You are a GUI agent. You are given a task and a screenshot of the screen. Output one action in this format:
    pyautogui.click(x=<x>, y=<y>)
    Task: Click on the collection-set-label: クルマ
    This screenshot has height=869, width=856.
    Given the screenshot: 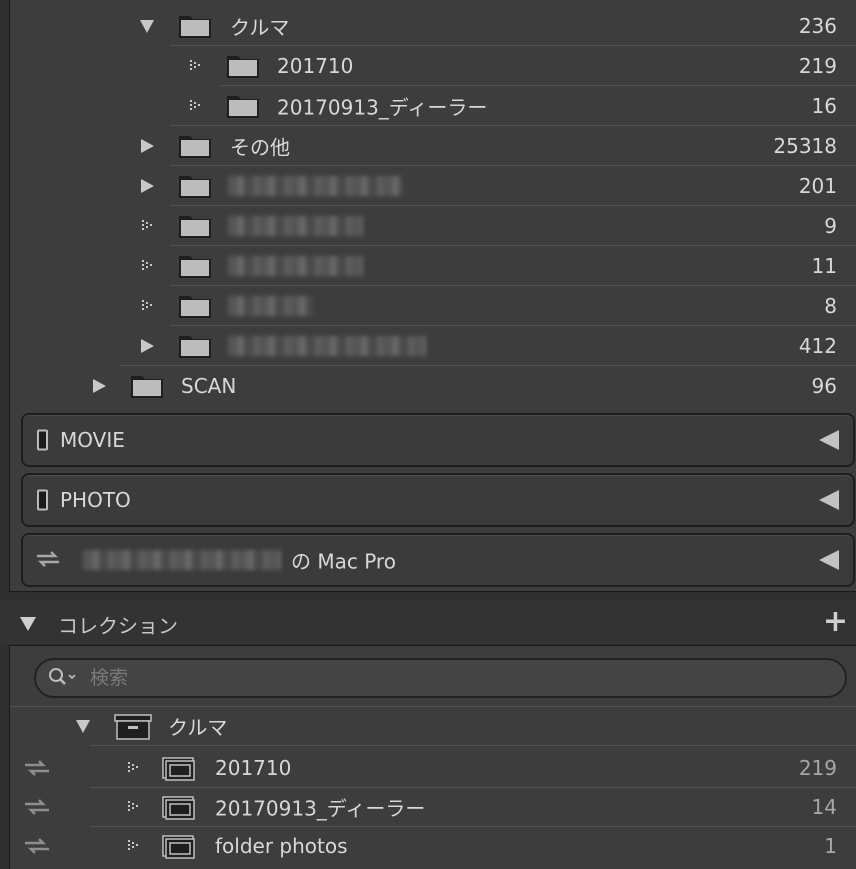 What is the action you would take?
    pyautogui.click(x=198, y=727)
    